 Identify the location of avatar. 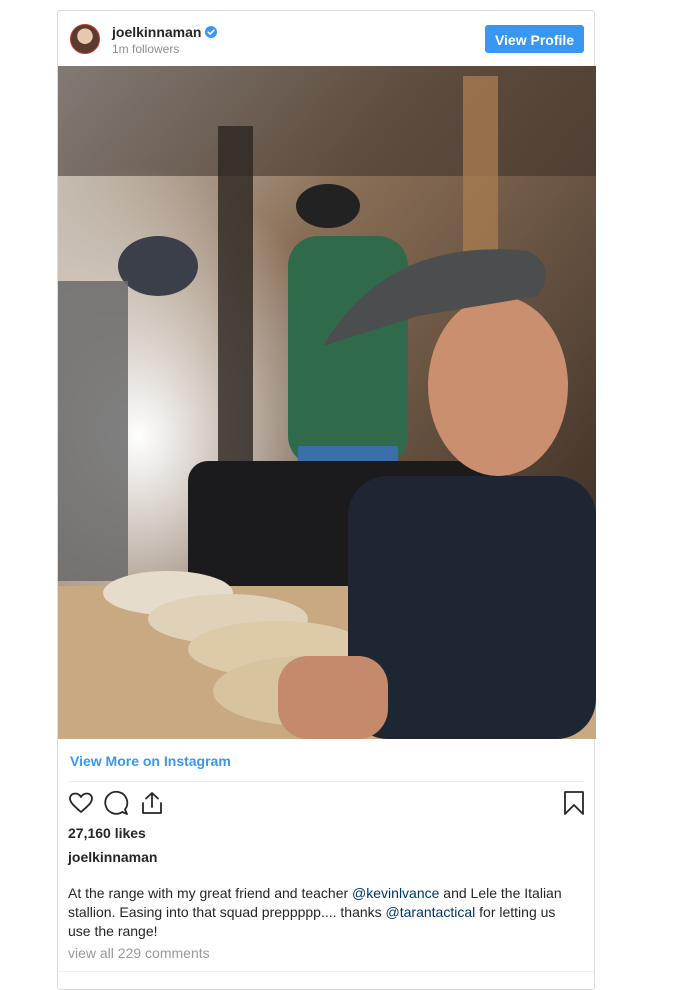
(85, 39).